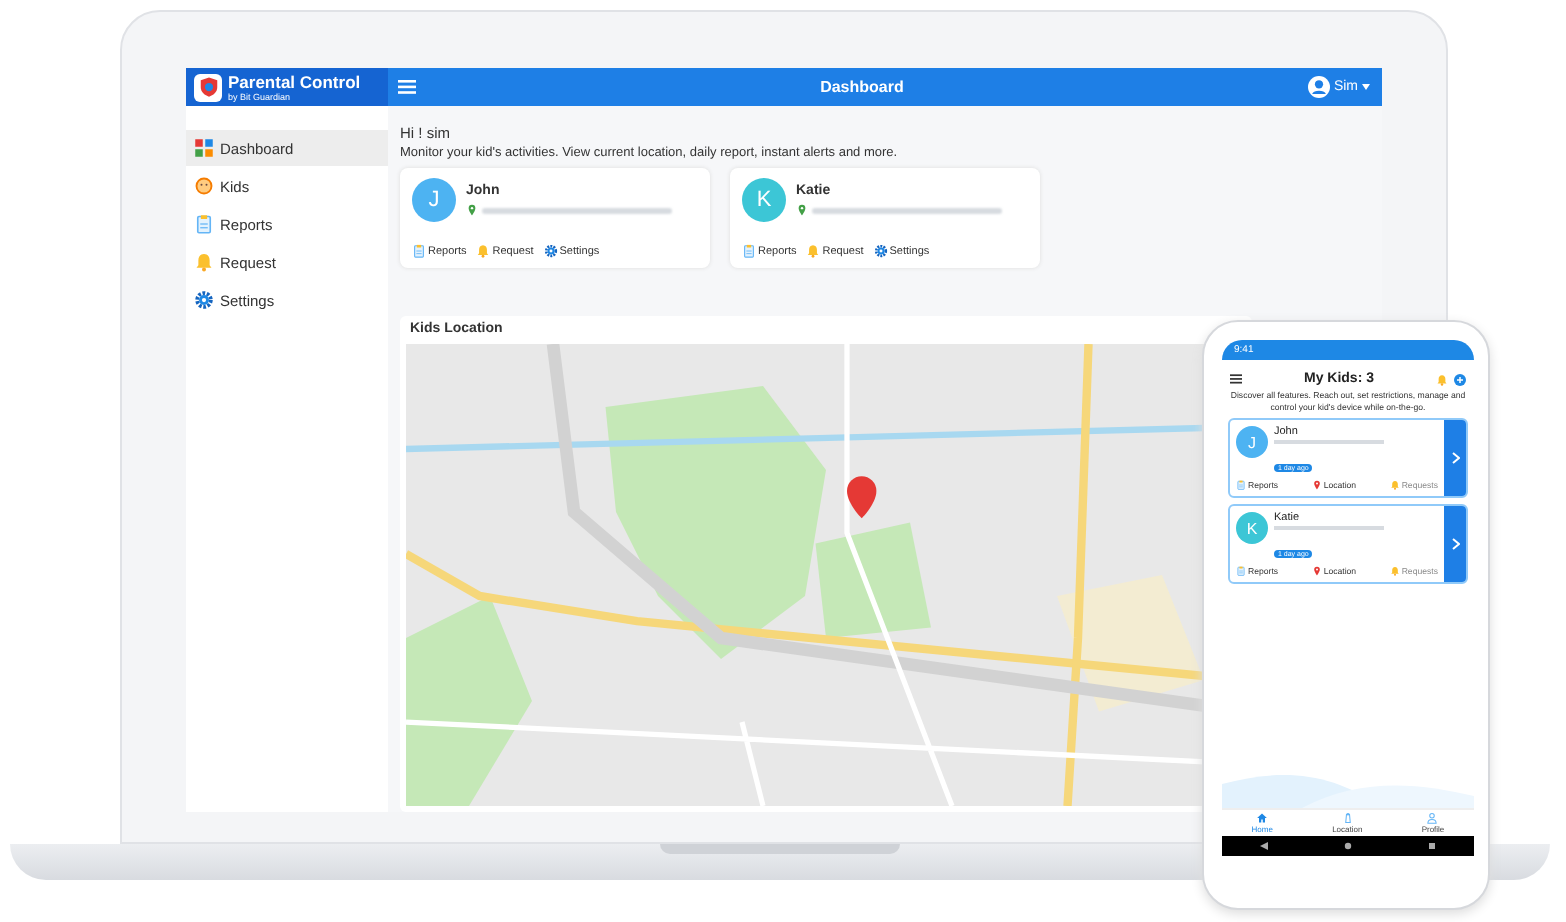 This screenshot has width=1566, height=922. I want to click on person-icon, so click(1432, 818).